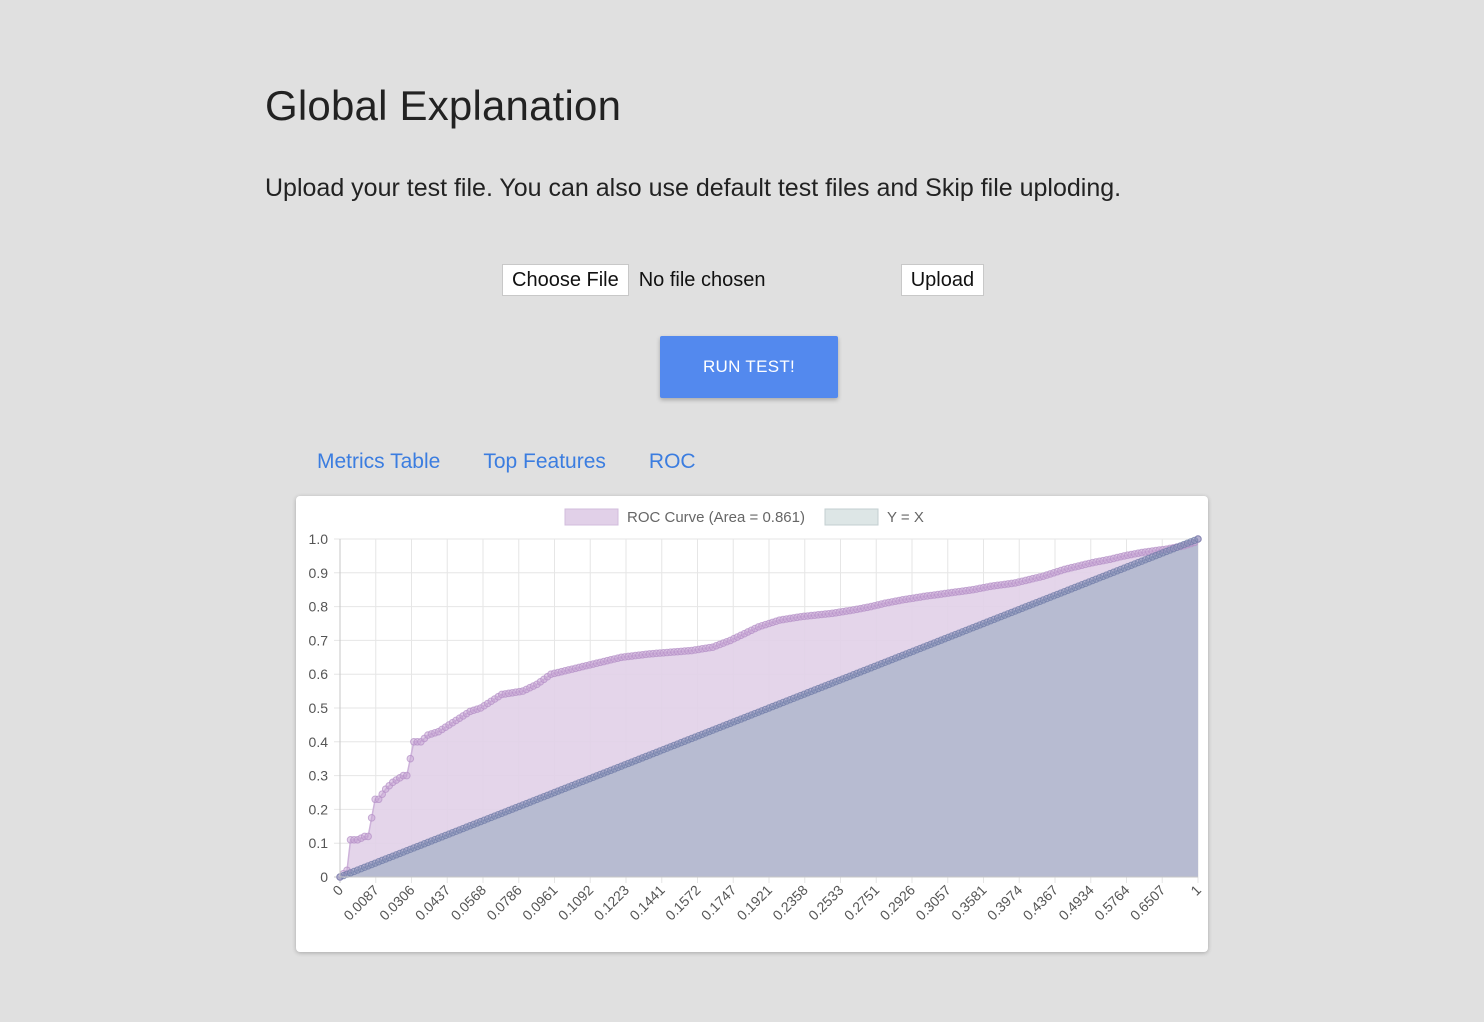 The height and width of the screenshot is (1022, 1484). I want to click on file-name-label: No file chosen, so click(702, 279).